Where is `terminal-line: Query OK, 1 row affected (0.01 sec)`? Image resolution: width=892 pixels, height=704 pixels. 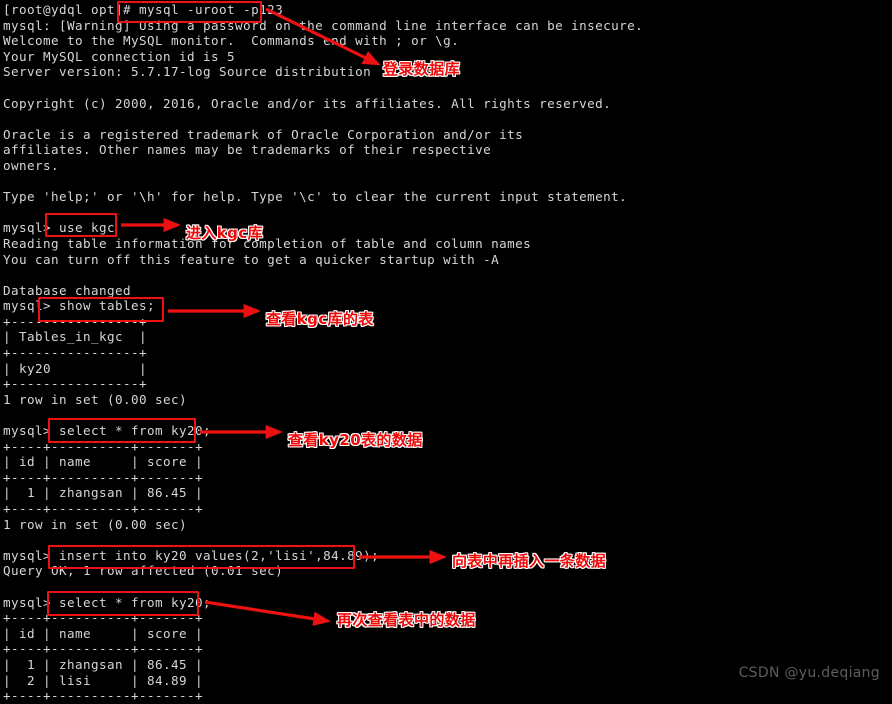 terminal-line: Query OK, 1 row affected (0.01 sec) is located at coordinates (143, 571).